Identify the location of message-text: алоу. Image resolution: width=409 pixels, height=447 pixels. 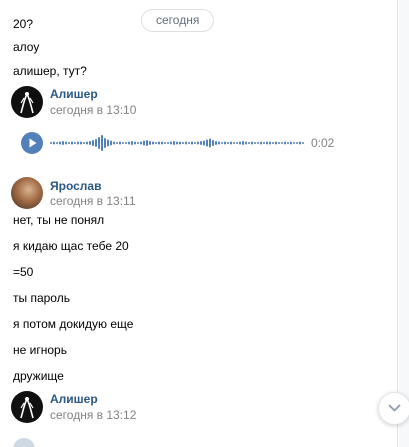
(26, 47).